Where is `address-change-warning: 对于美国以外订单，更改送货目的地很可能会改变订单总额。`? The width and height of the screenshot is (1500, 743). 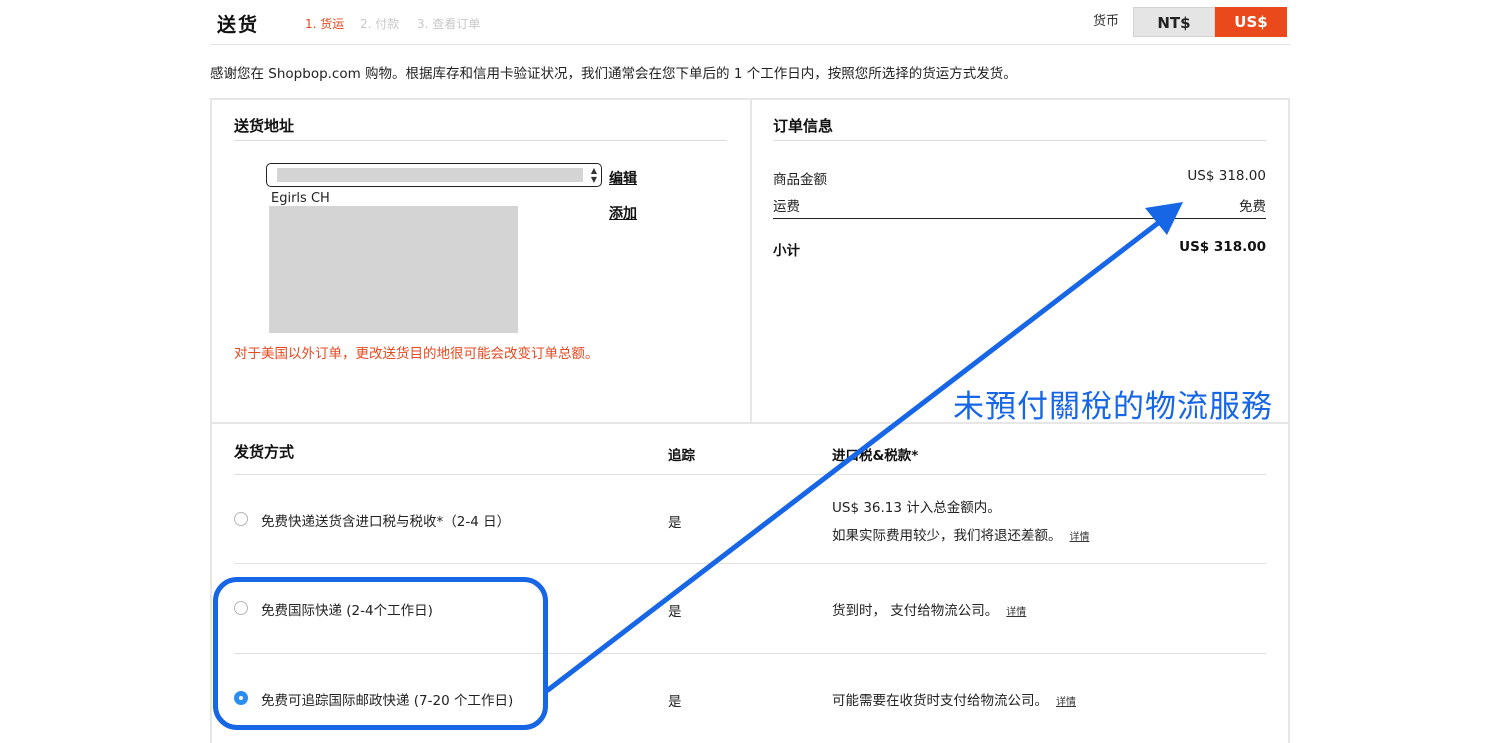 address-change-warning: 对于美国以外订单，更改送货目的地很可能会改变订单总额。 is located at coordinates (416, 354).